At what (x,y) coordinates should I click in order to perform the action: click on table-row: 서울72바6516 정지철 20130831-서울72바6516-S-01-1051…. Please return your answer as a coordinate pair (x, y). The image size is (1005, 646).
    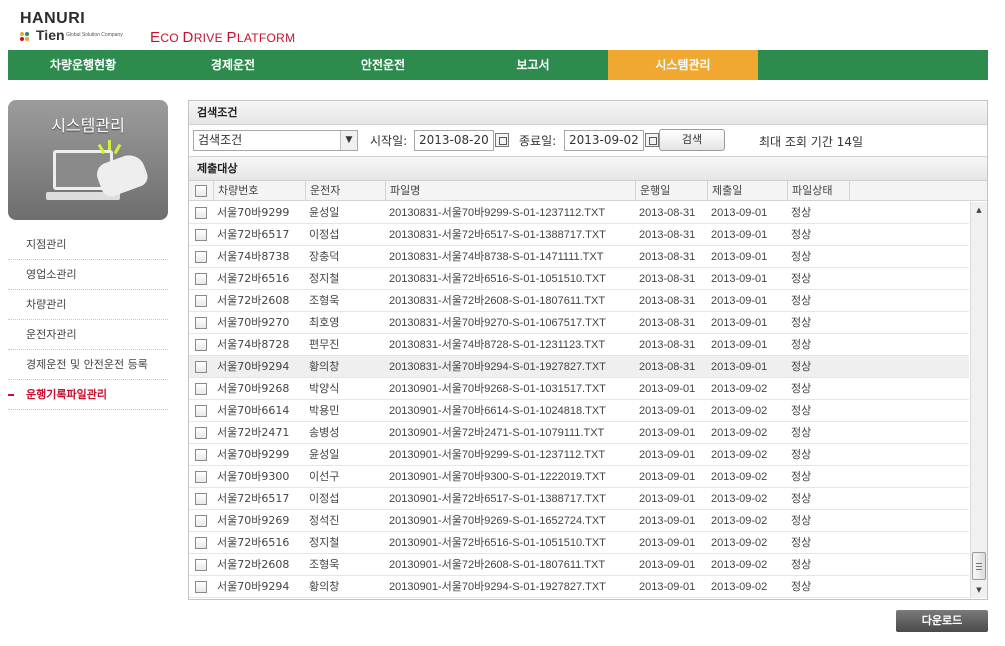
    Looking at the image, I should click on (579, 279).